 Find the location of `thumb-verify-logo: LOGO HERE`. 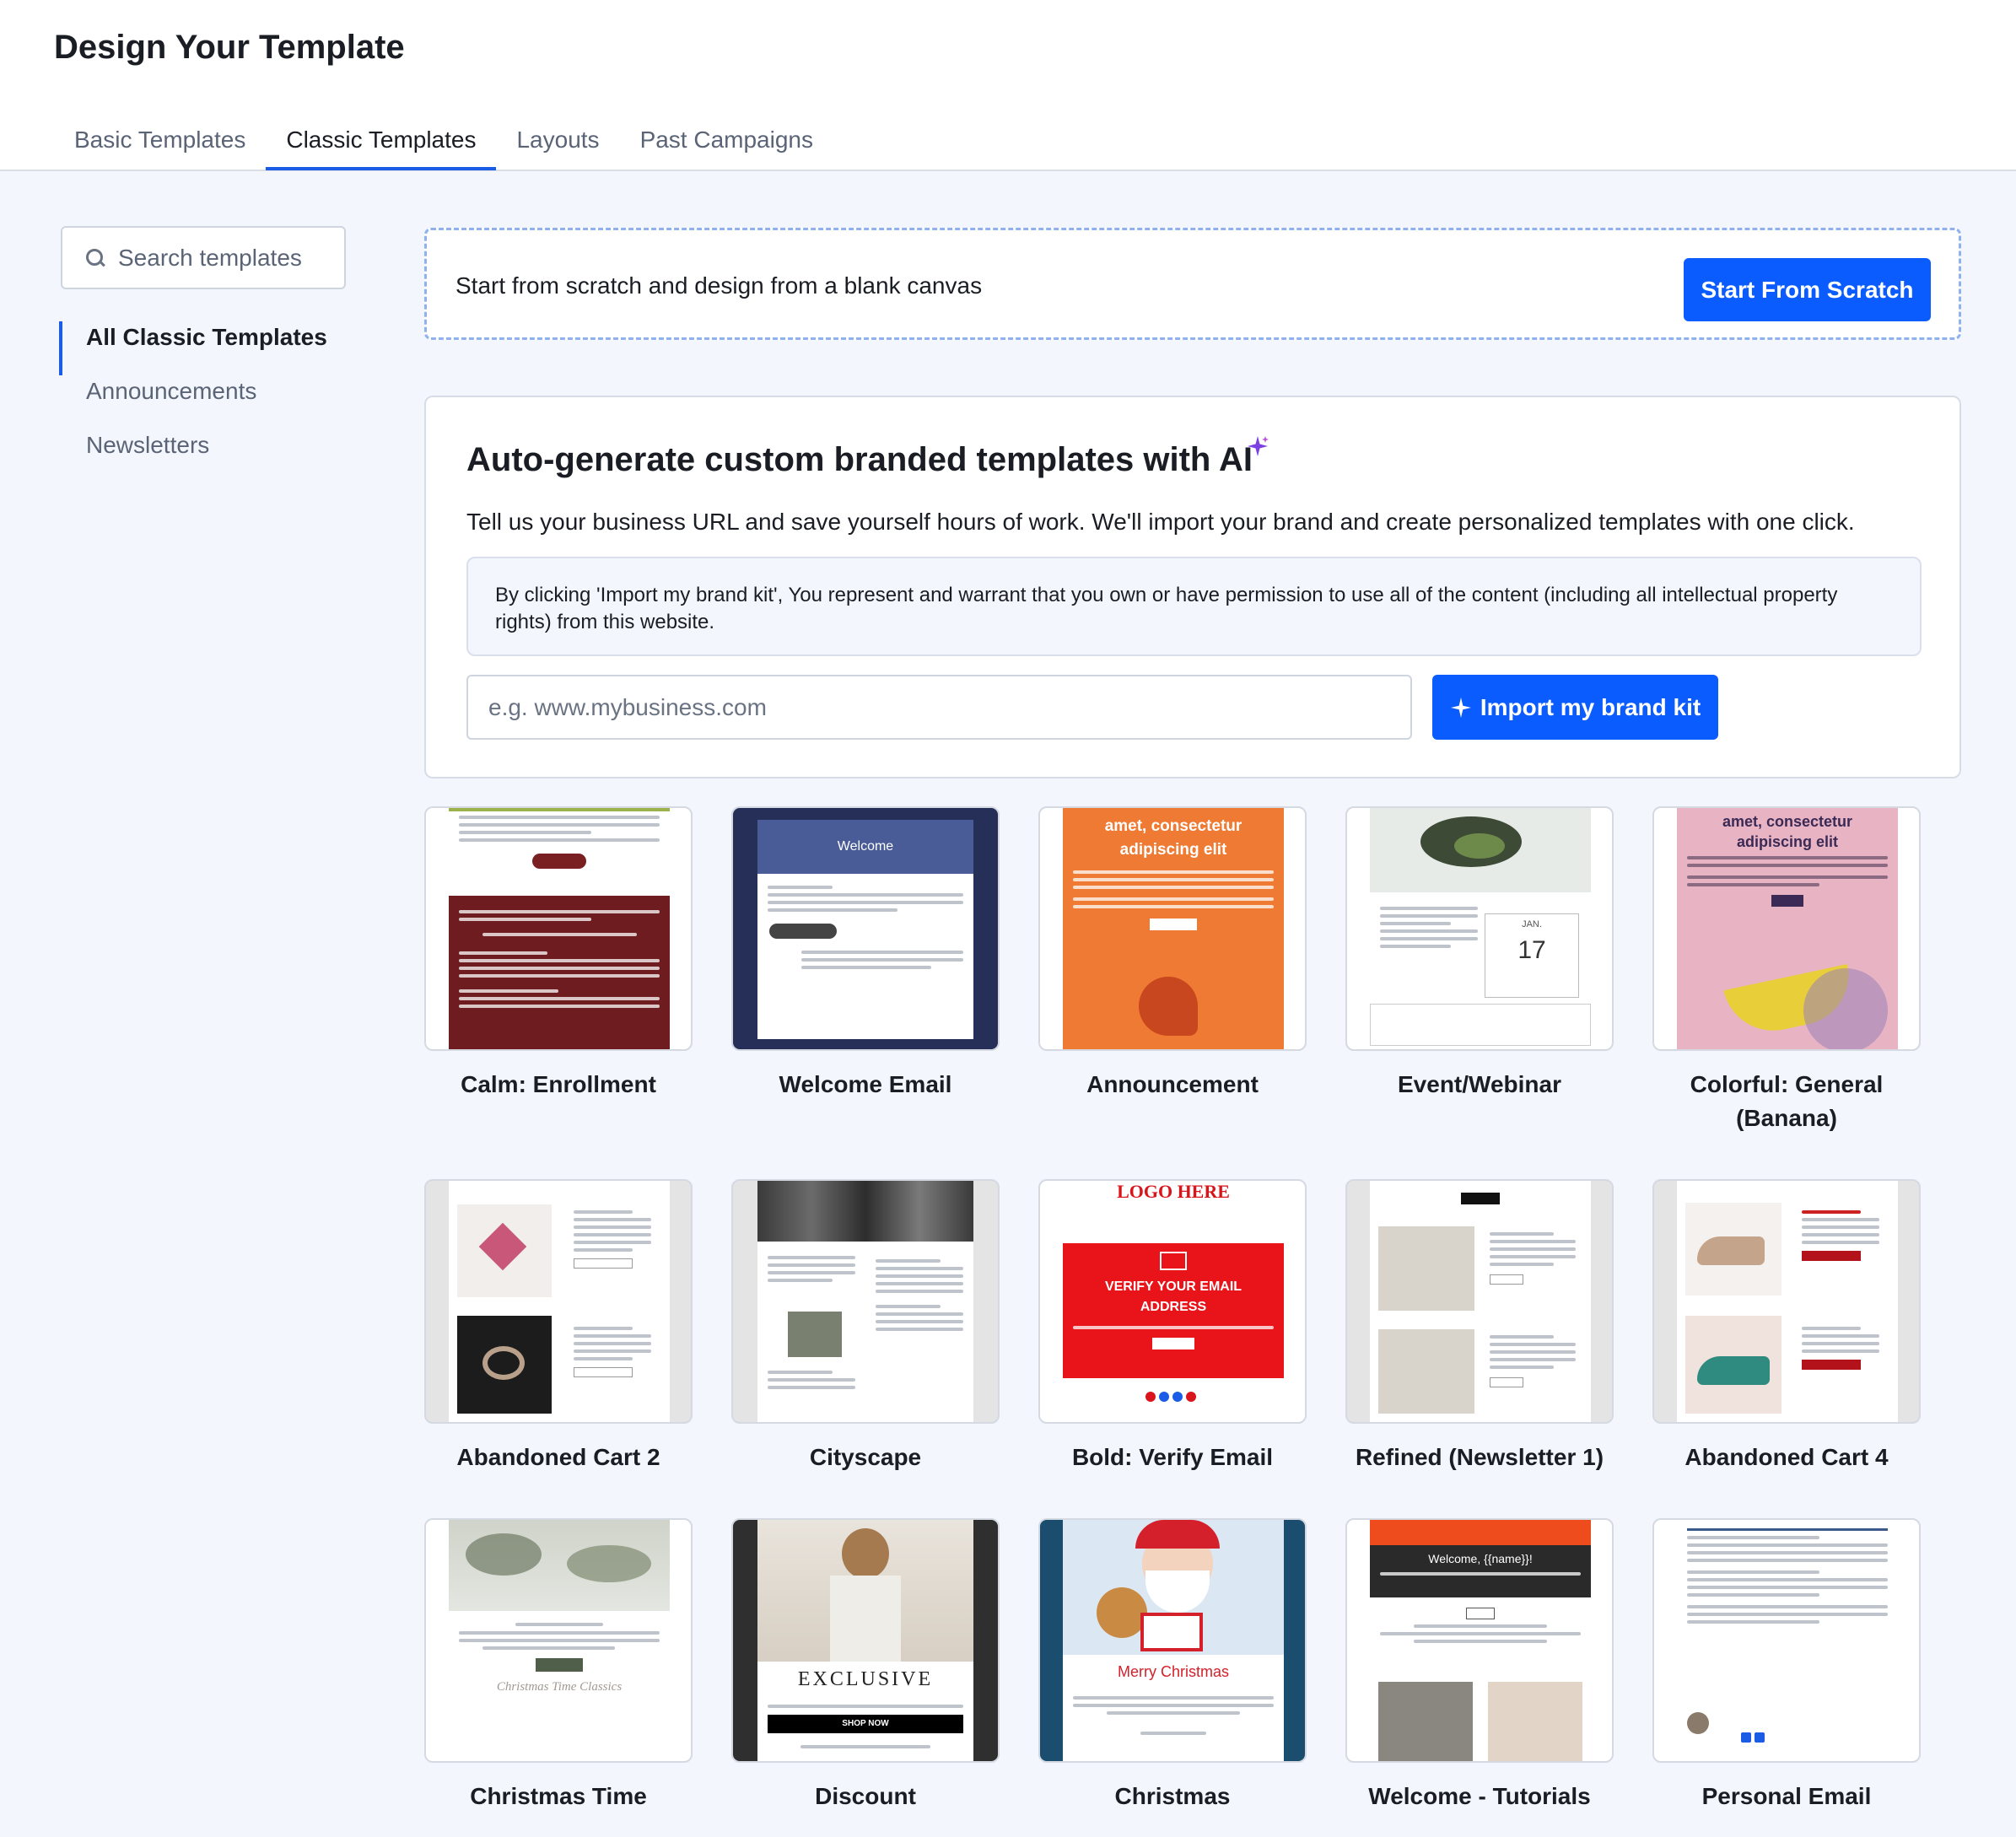

thumb-verify-logo: LOGO HERE is located at coordinates (1173, 1191).